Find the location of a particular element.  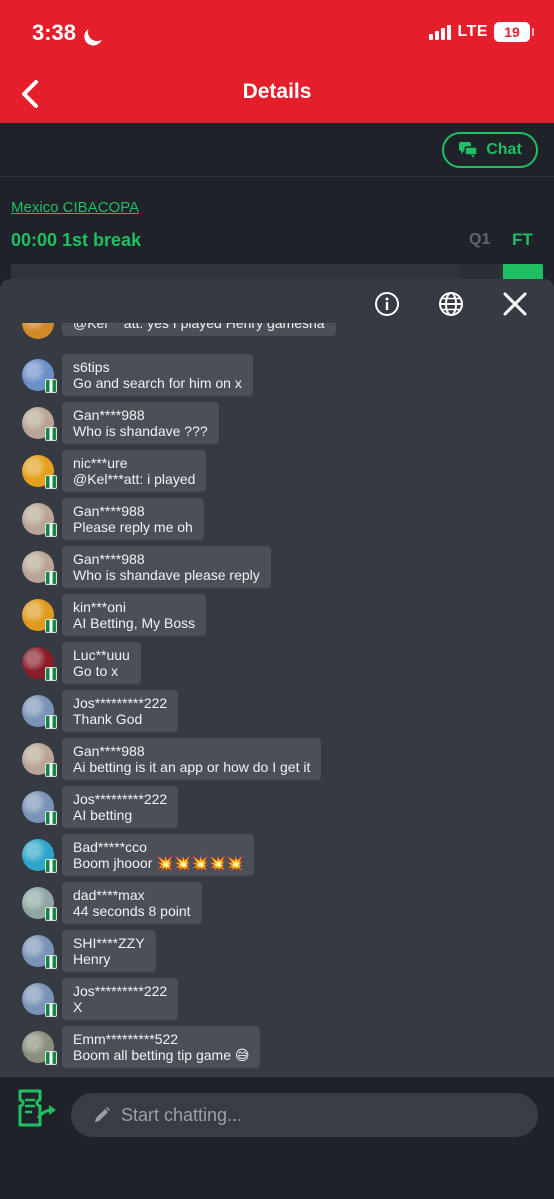

list-item: SHI****ZZY Henry is located at coordinates (89, 951).